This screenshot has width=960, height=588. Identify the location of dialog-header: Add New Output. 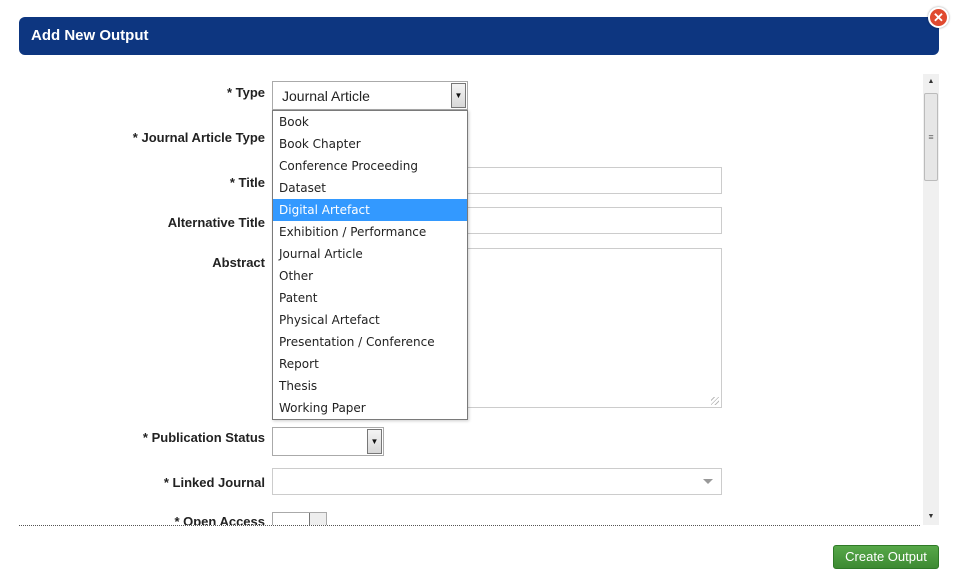
(479, 36).